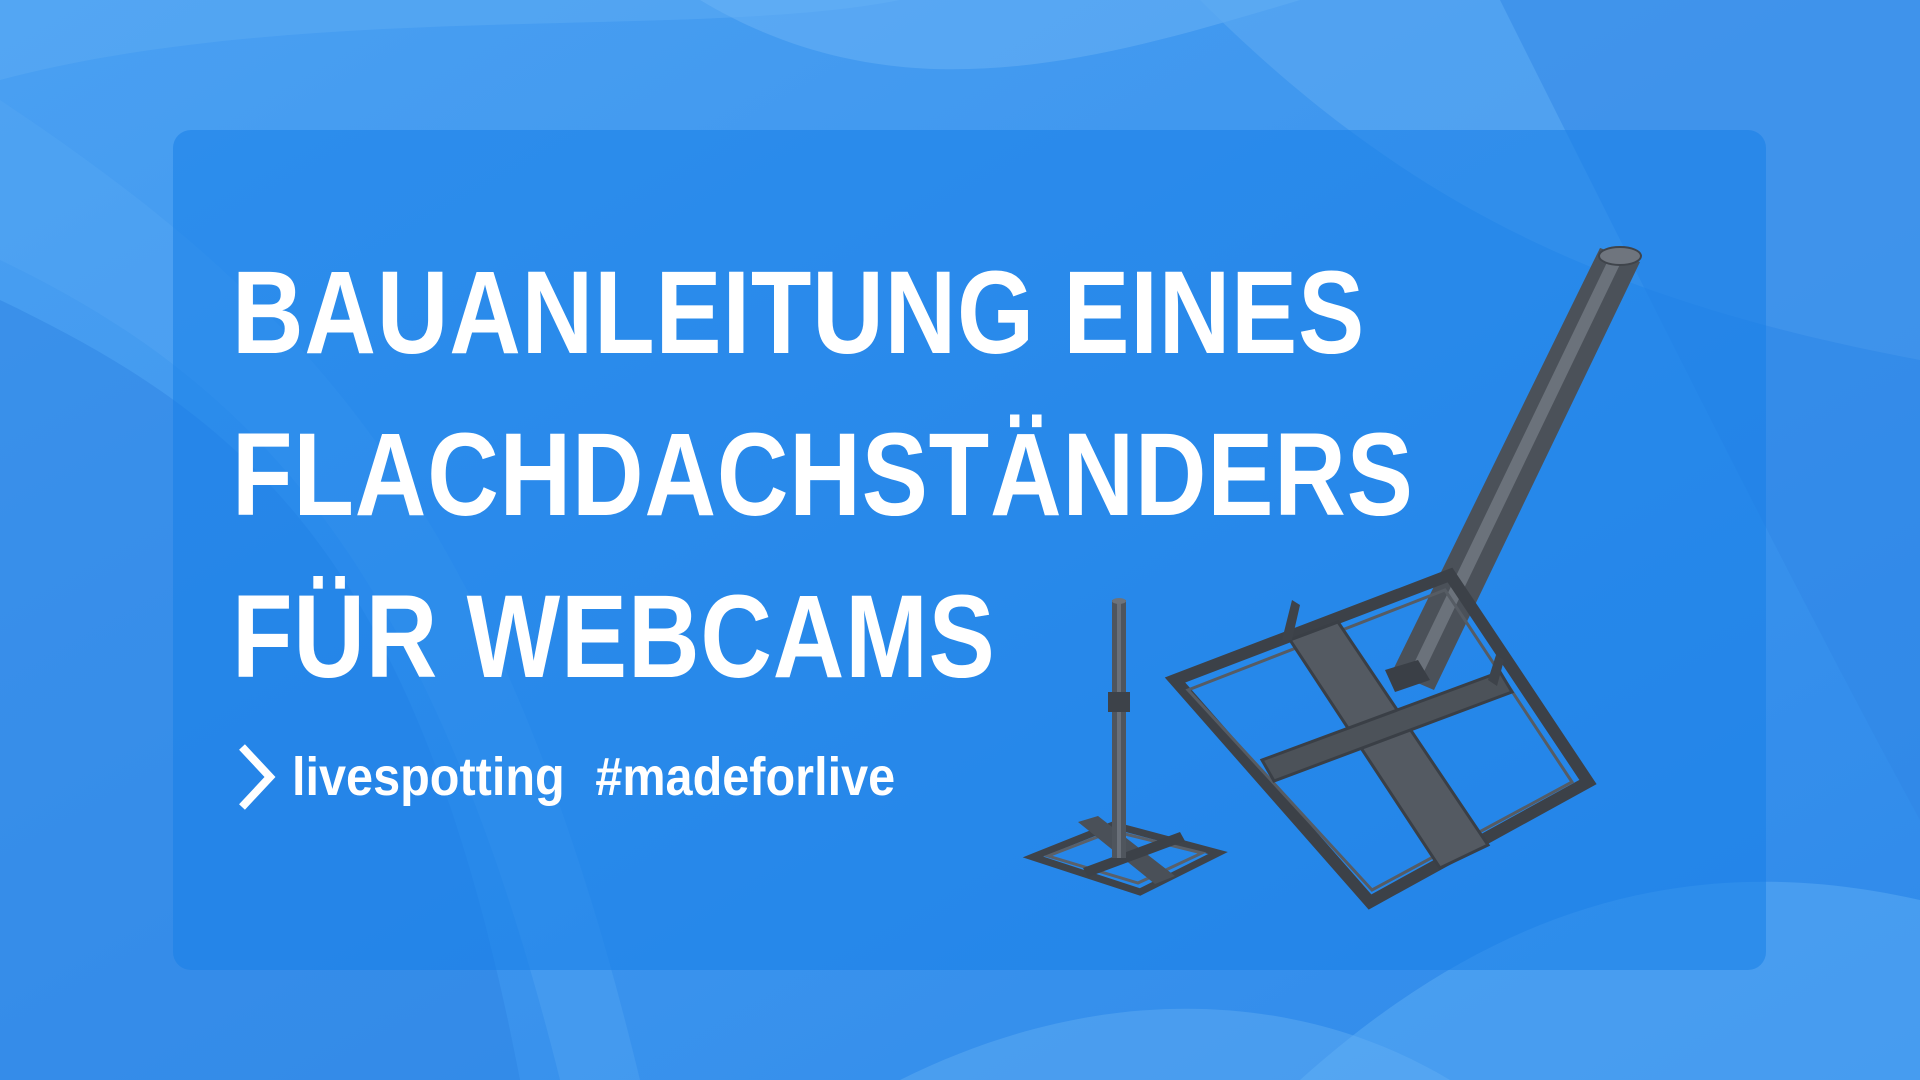 The height and width of the screenshot is (1080, 1920). What do you see at coordinates (428, 777) in the screenshot?
I see `brand-name: livespotting` at bounding box center [428, 777].